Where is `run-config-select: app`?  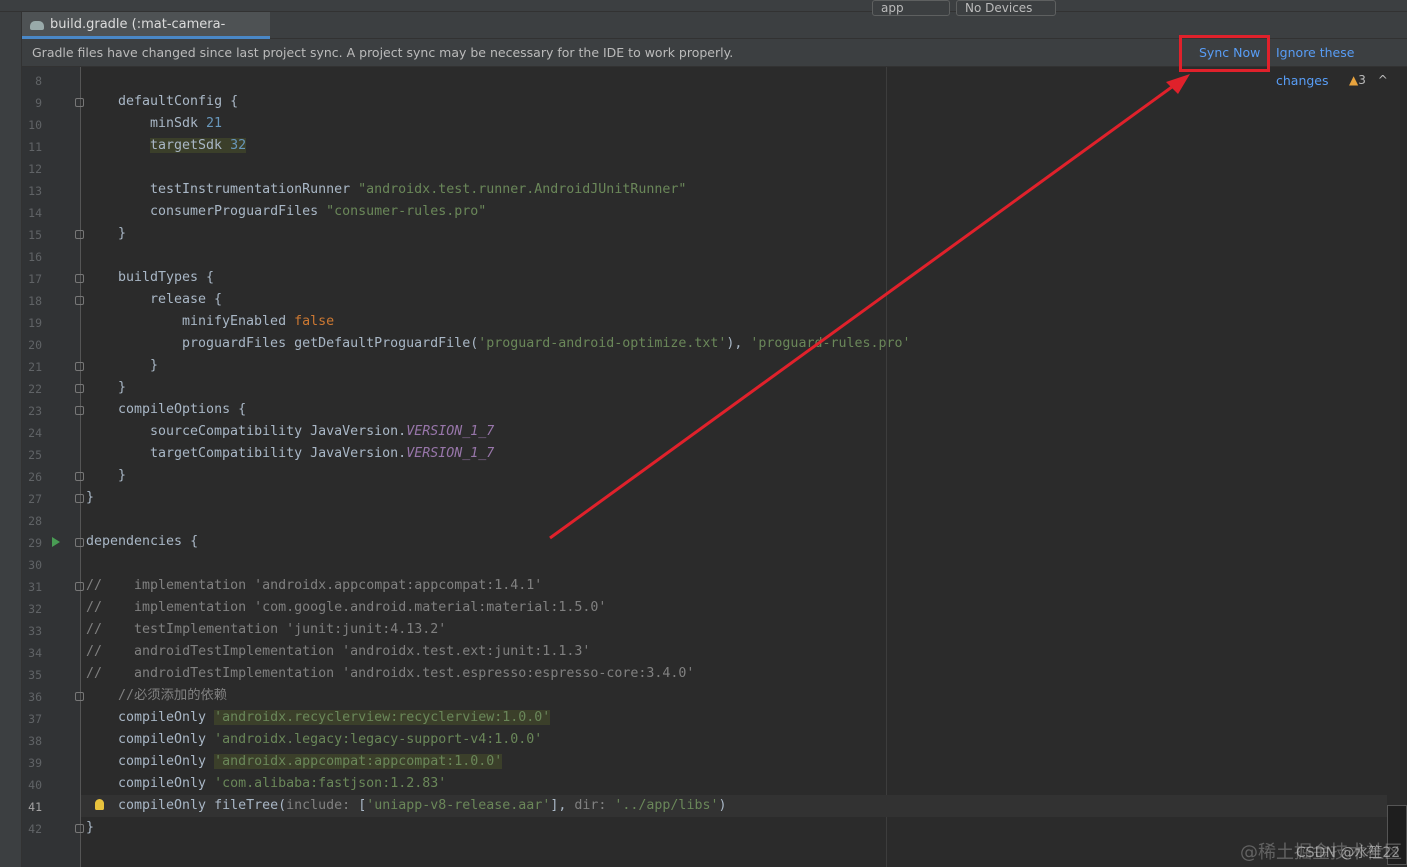 run-config-select: app is located at coordinates (911, 8).